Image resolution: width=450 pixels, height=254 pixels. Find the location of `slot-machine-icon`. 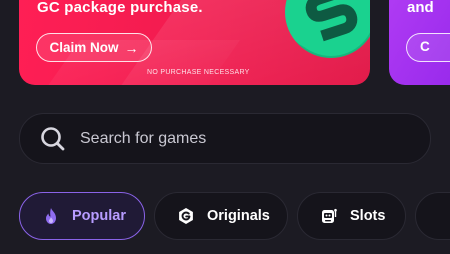

slot-machine-icon is located at coordinates (329, 216).